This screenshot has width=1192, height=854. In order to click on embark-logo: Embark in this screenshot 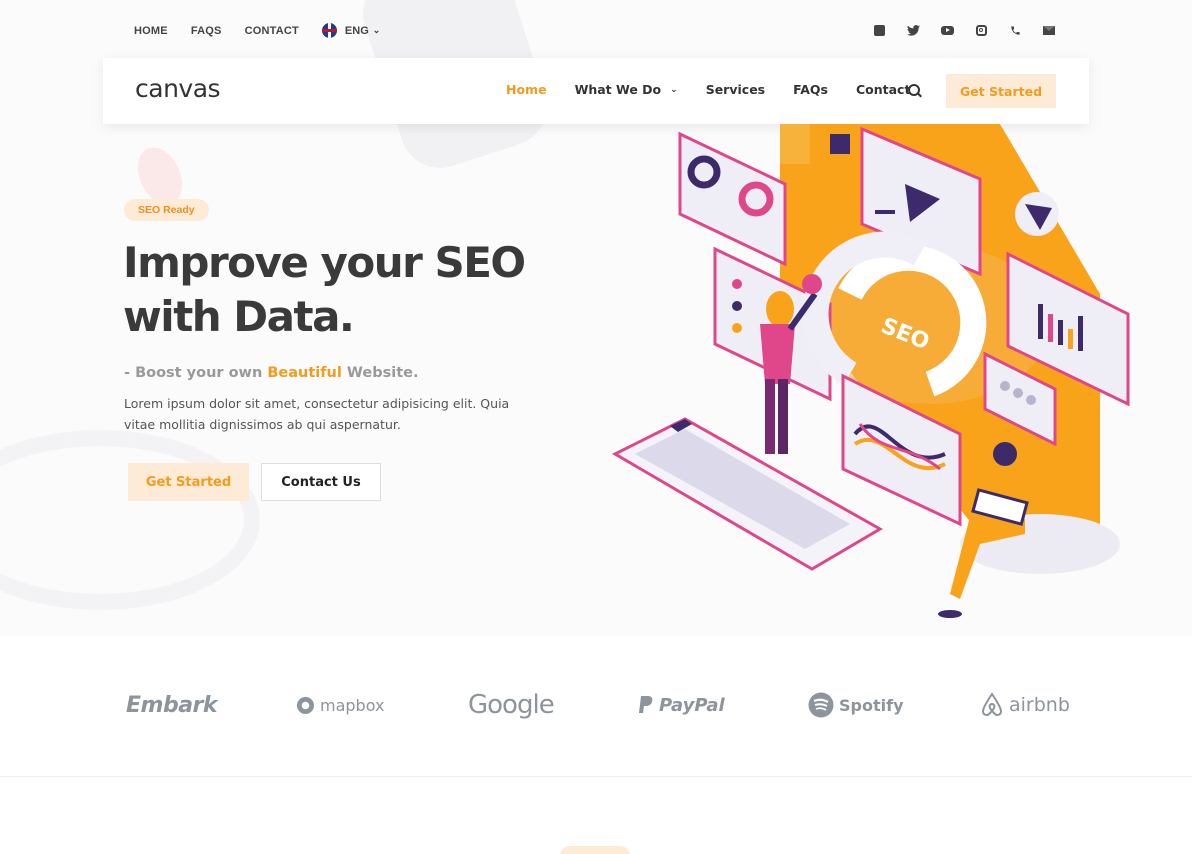, I will do `click(172, 705)`.